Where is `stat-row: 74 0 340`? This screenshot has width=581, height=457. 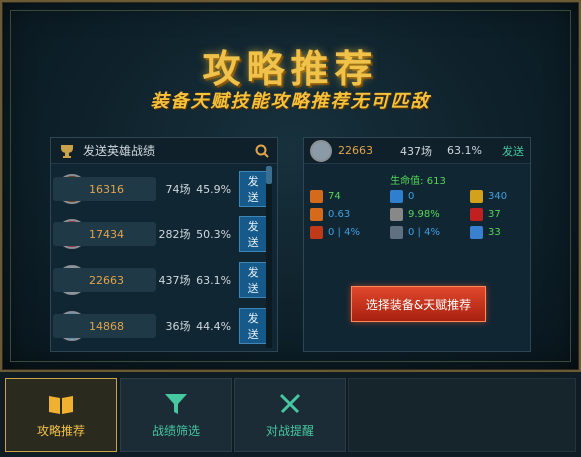 stat-row: 74 0 340 is located at coordinates (418, 196).